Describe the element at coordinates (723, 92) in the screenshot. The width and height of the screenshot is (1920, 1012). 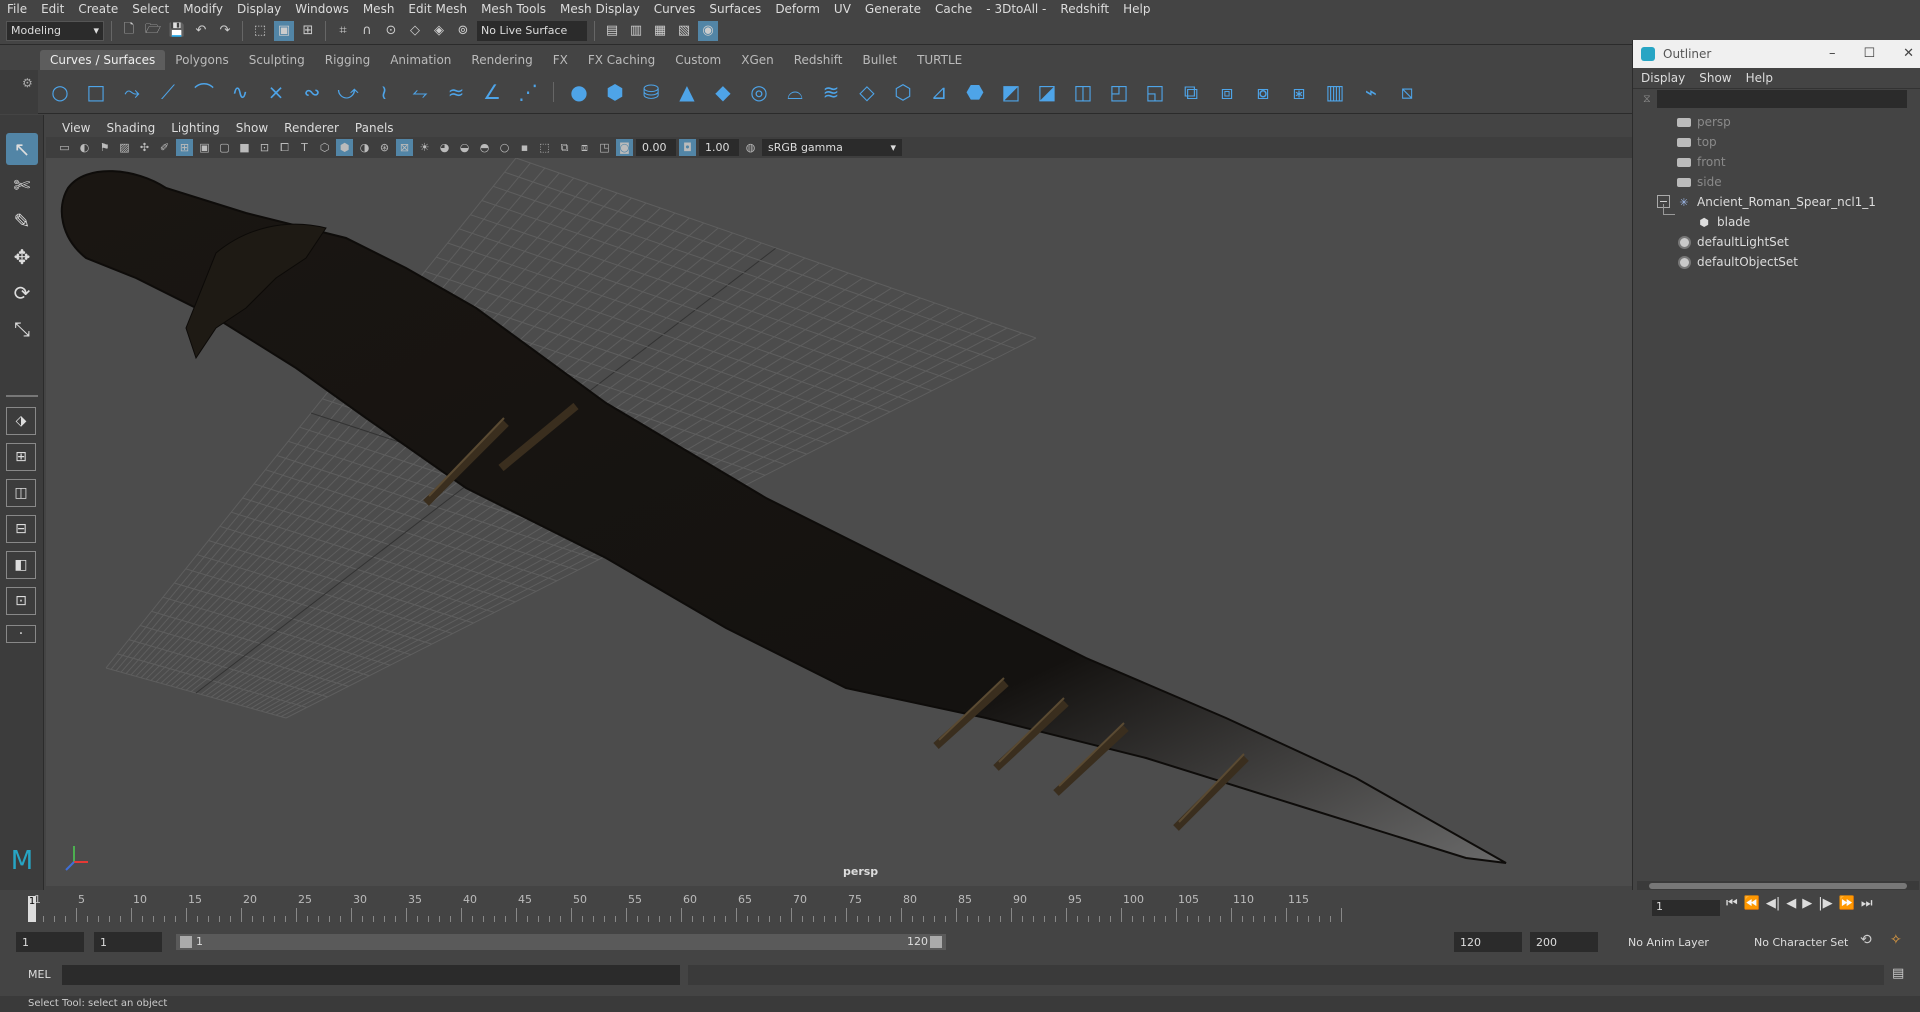
I see `nurbs-plane-icon: ◆` at that location.